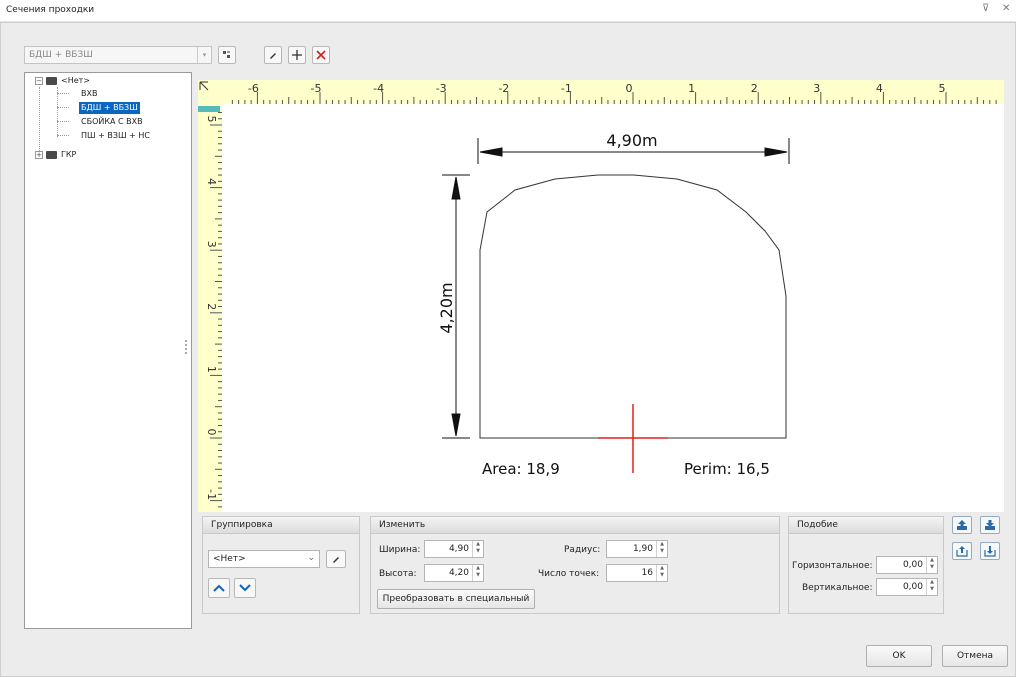 Image resolution: width=1016 pixels, height=677 pixels. Describe the element at coordinates (975, 656) in the screenshot. I see `cancel-button: Отмена` at that location.